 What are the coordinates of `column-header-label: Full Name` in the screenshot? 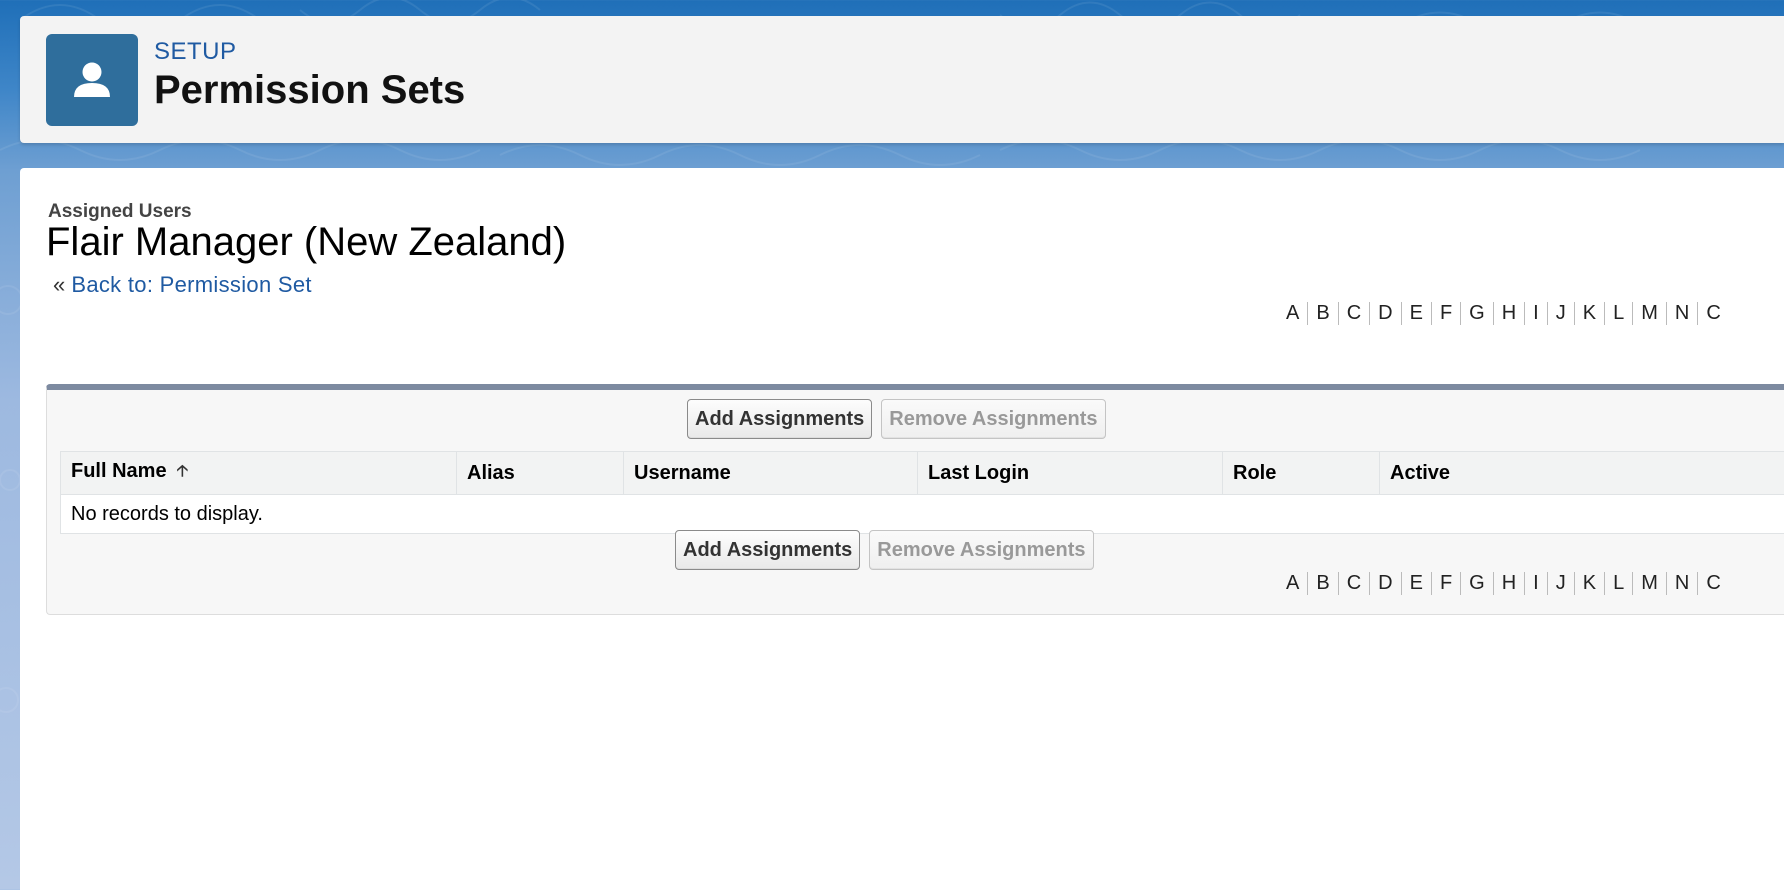 It's located at (119, 470).